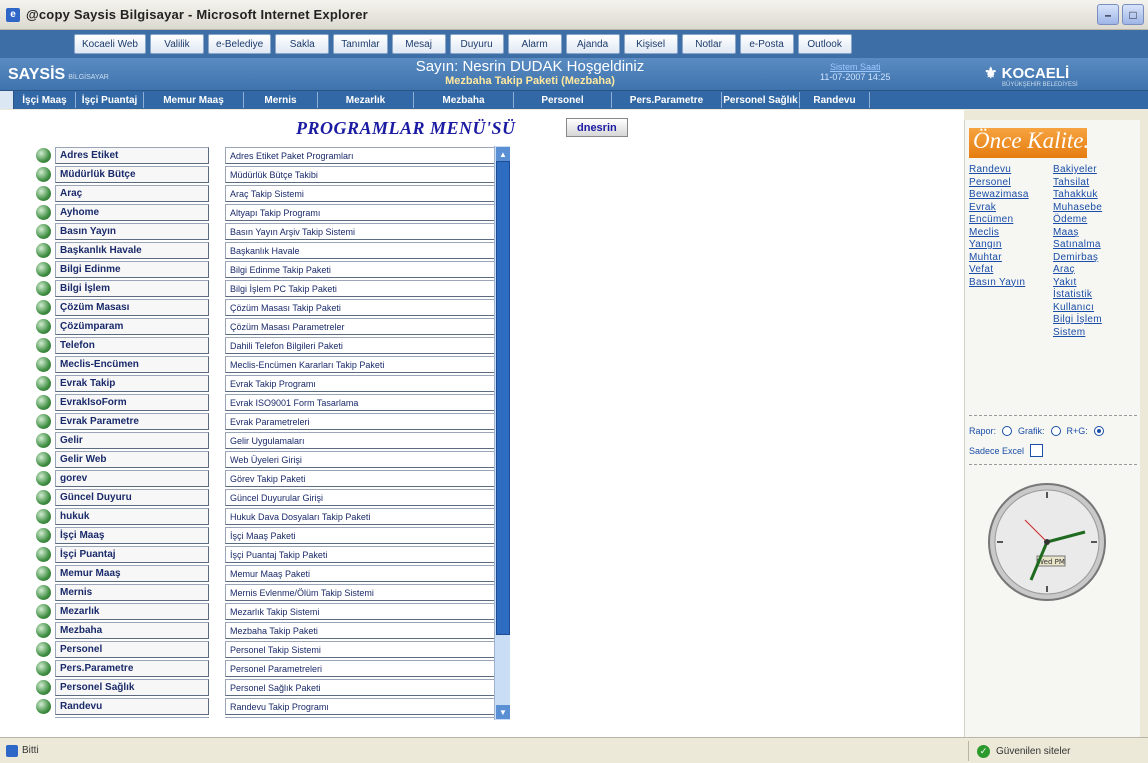  Describe the element at coordinates (132, 174) in the screenshot. I see `program-name-button: Müdürlük Bütçe` at that location.